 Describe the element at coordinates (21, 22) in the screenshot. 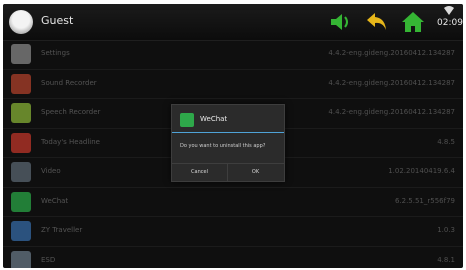

I see `avatar` at that location.